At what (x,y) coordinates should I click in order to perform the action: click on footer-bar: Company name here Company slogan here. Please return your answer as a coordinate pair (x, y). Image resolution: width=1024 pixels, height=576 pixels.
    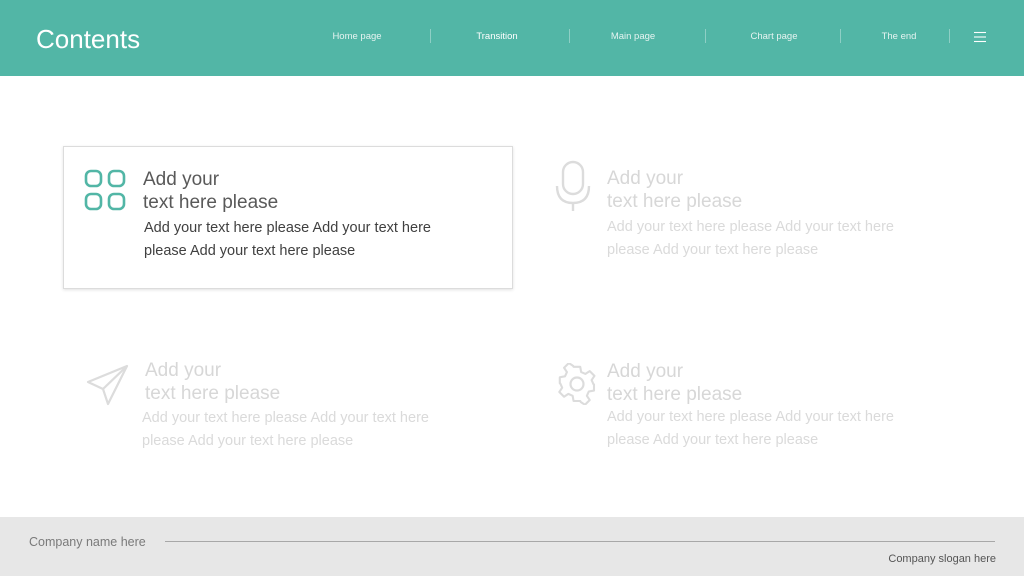
    Looking at the image, I should click on (512, 546).